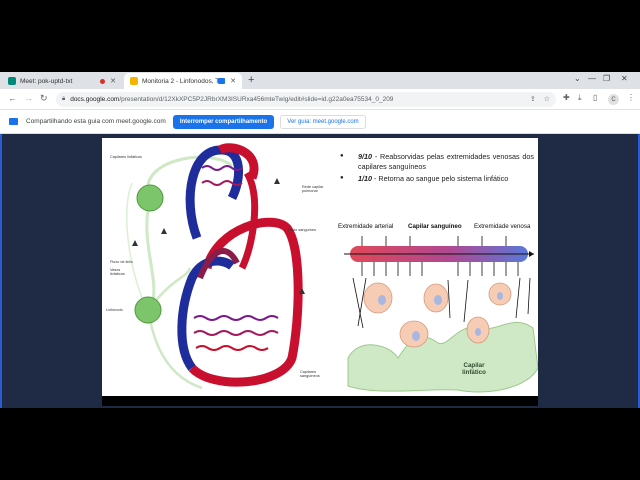  What do you see at coordinates (114, 310) in the screenshot?
I see `label-linfonodo: Linfonodo` at bounding box center [114, 310].